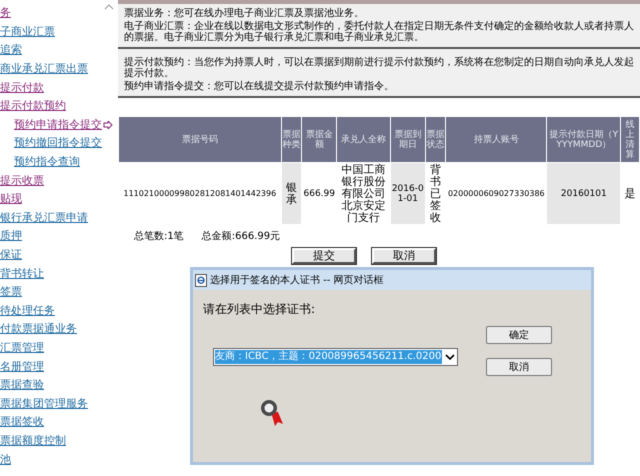 This screenshot has width=640, height=476. I want to click on nav-link: 汇票管理, so click(22, 348).